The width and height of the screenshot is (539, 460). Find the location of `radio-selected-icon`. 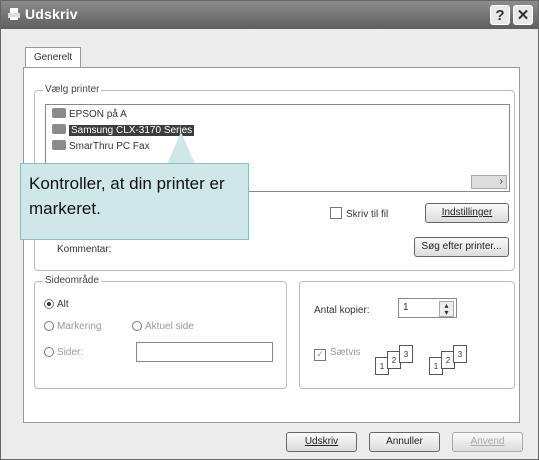

radio-selected-icon is located at coordinates (49, 304).